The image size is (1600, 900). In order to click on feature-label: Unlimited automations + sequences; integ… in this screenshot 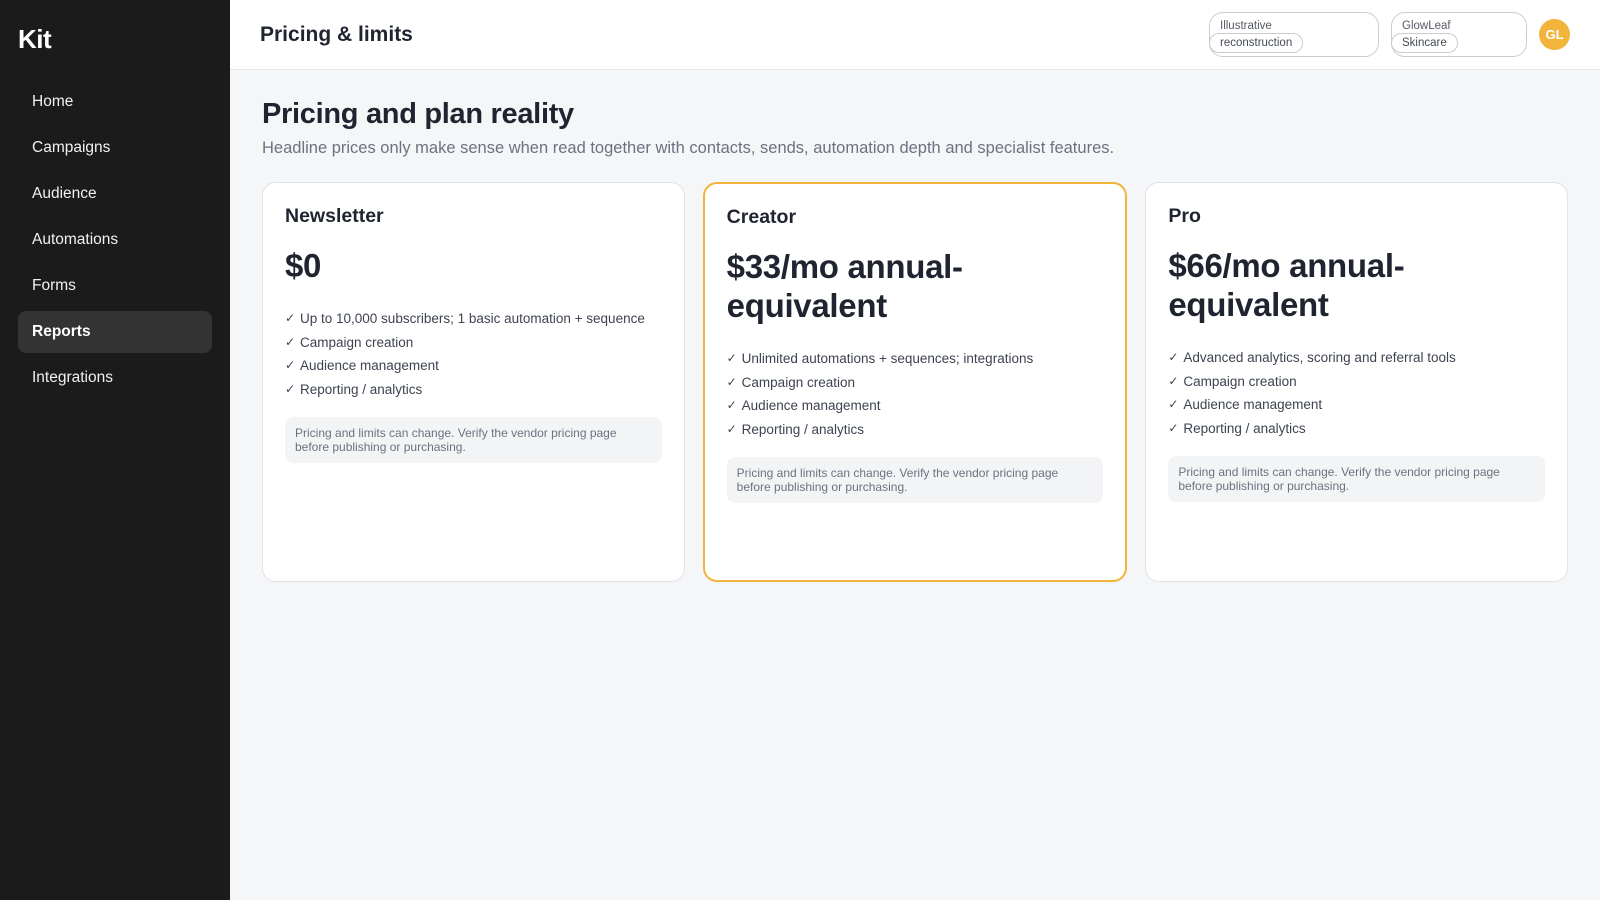, I will do `click(887, 358)`.